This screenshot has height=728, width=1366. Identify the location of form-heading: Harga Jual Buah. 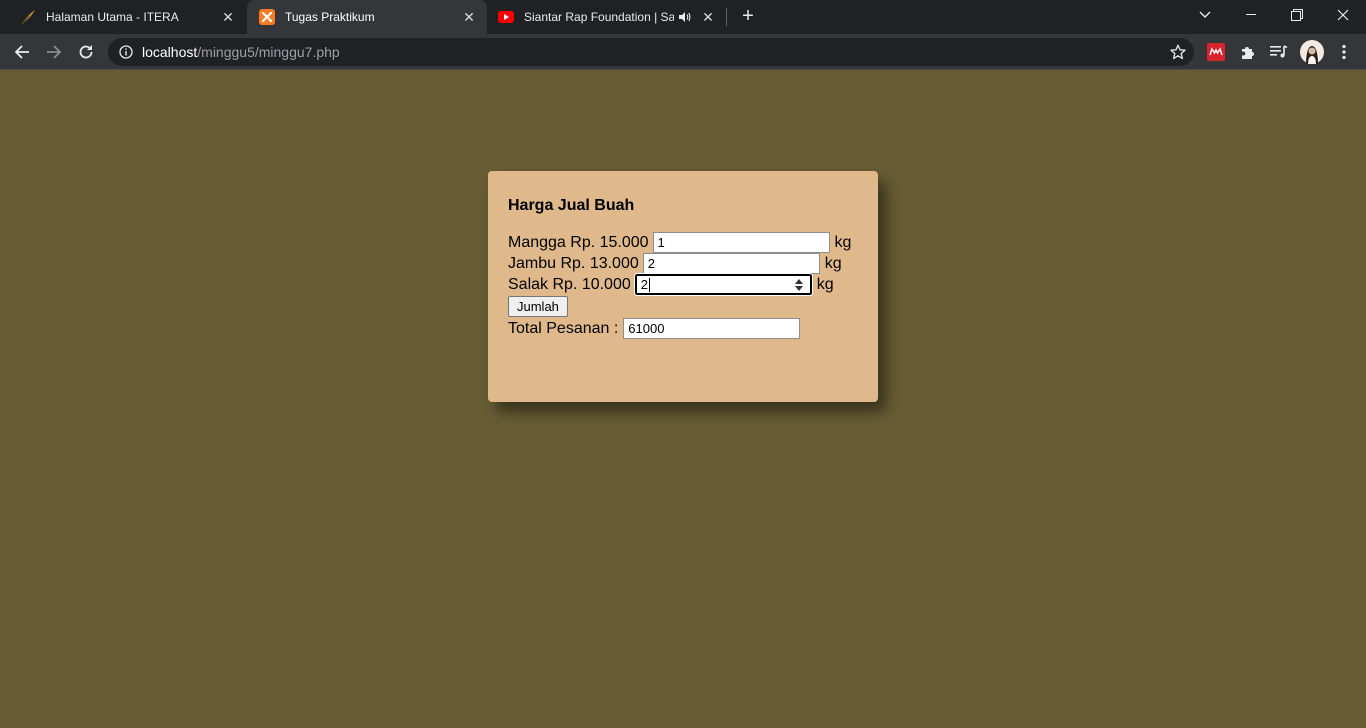
(571, 205).